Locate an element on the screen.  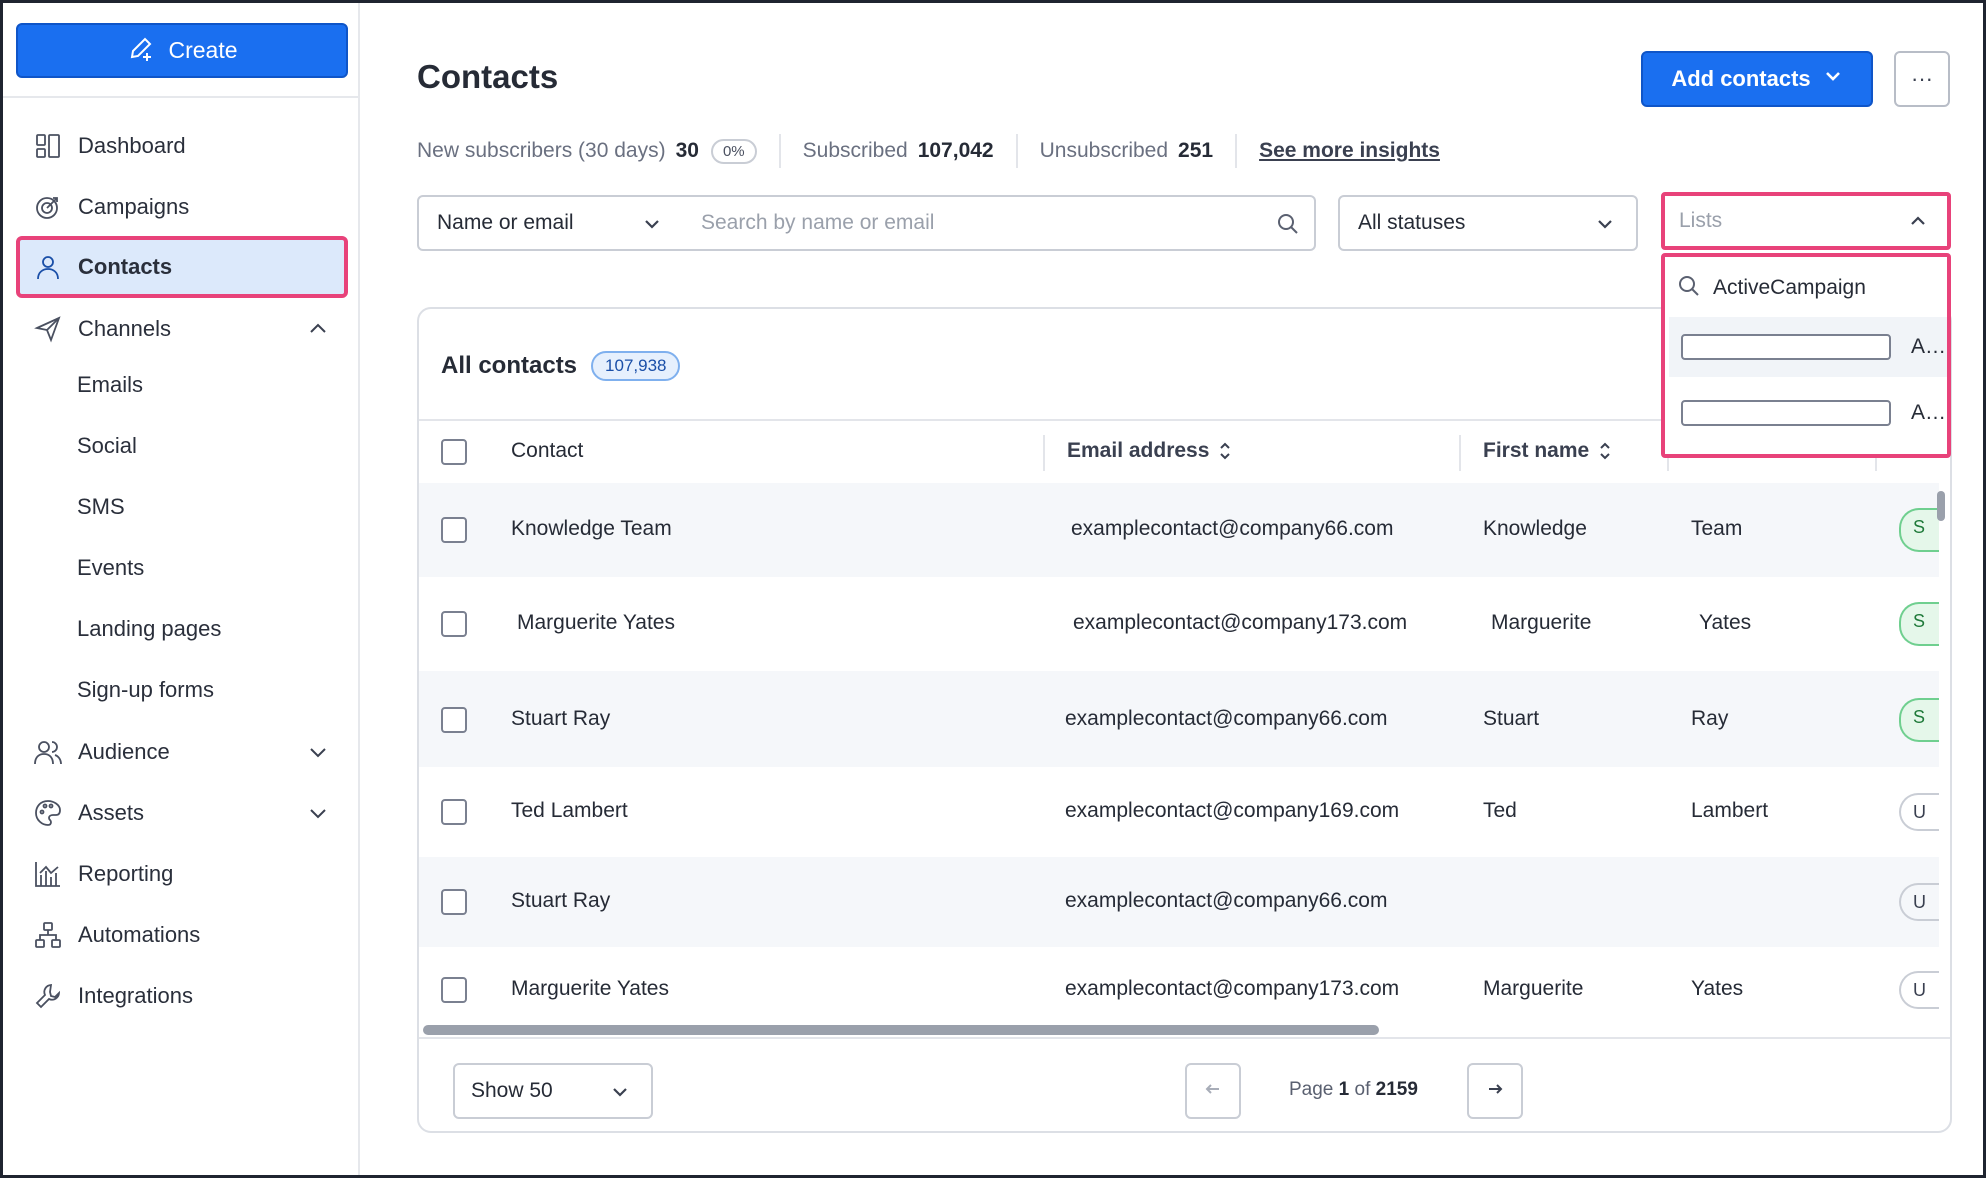
field-select-value: Name or email is located at coordinates (505, 222).